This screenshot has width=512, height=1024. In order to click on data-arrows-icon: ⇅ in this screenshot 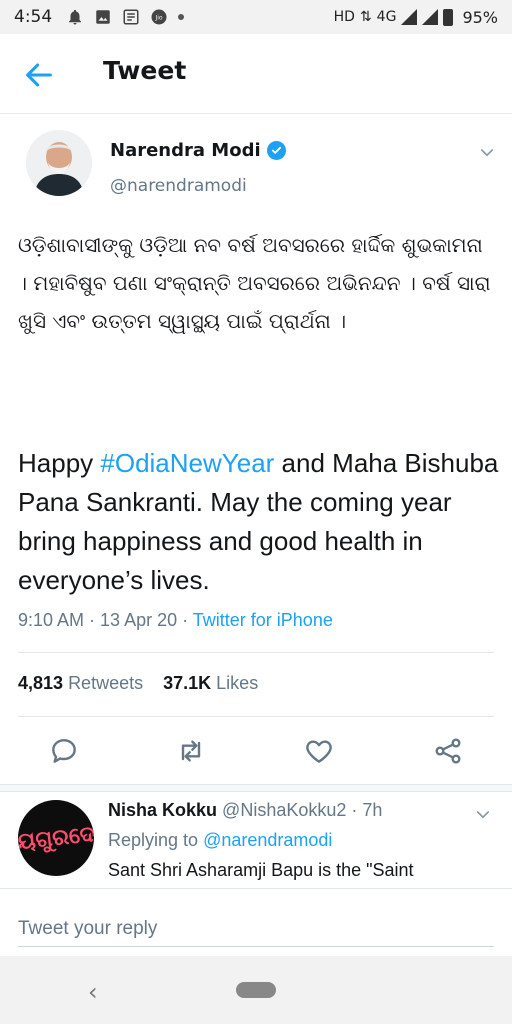, I will do `click(365, 17)`.